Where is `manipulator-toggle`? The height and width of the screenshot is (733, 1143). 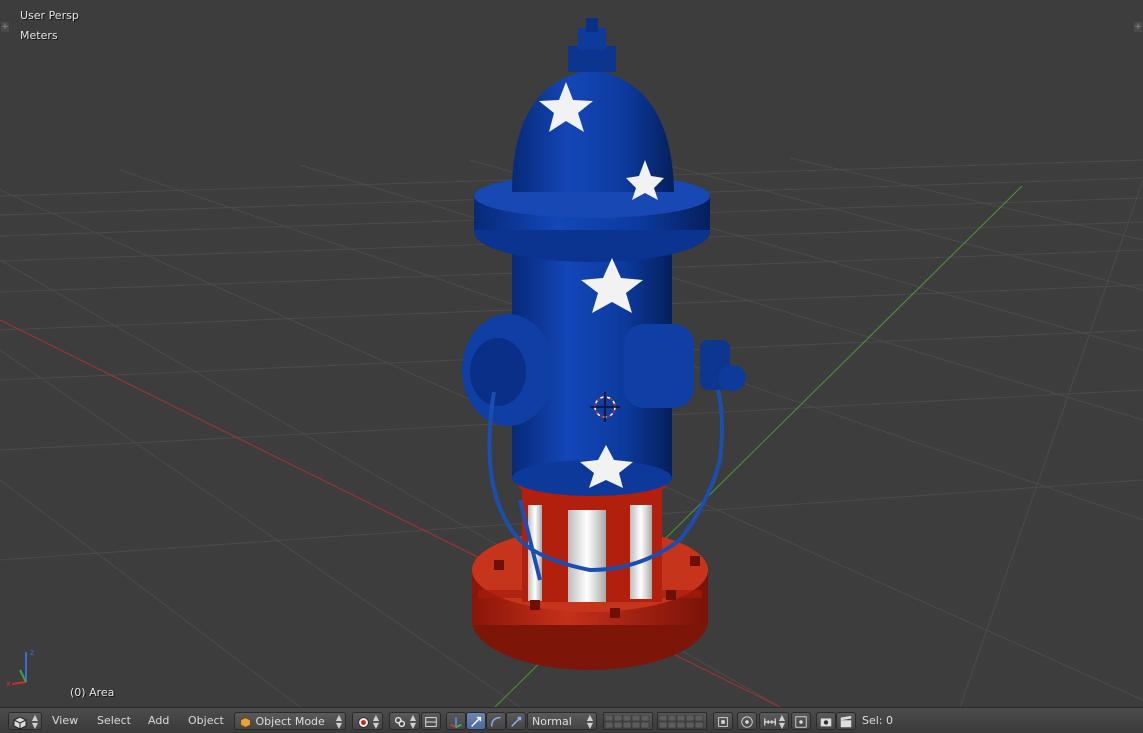 manipulator-toggle is located at coordinates (456, 721).